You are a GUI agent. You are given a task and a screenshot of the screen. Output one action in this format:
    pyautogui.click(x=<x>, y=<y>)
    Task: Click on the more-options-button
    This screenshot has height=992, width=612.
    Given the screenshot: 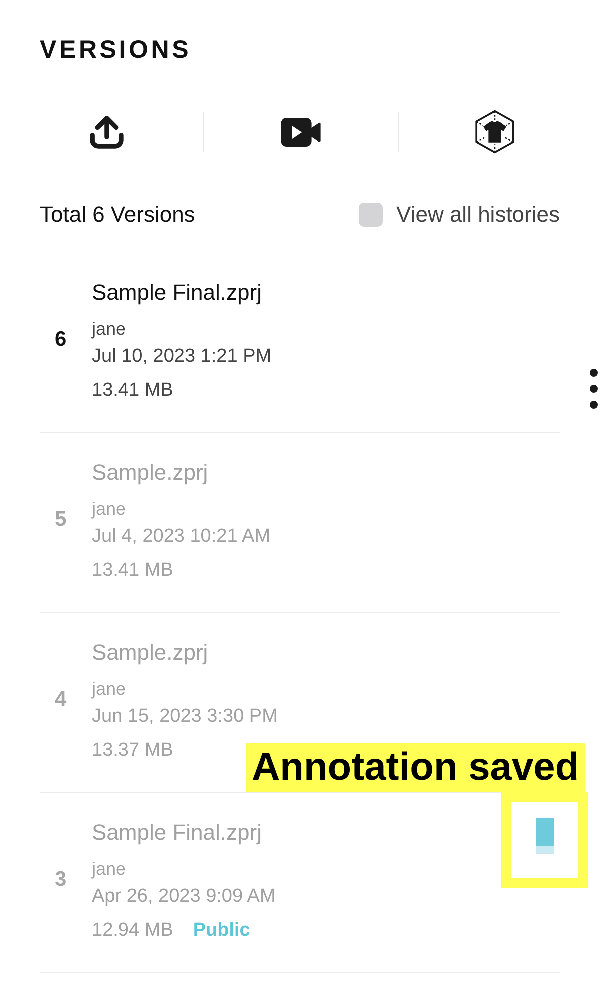 What is the action you would take?
    pyautogui.click(x=594, y=389)
    